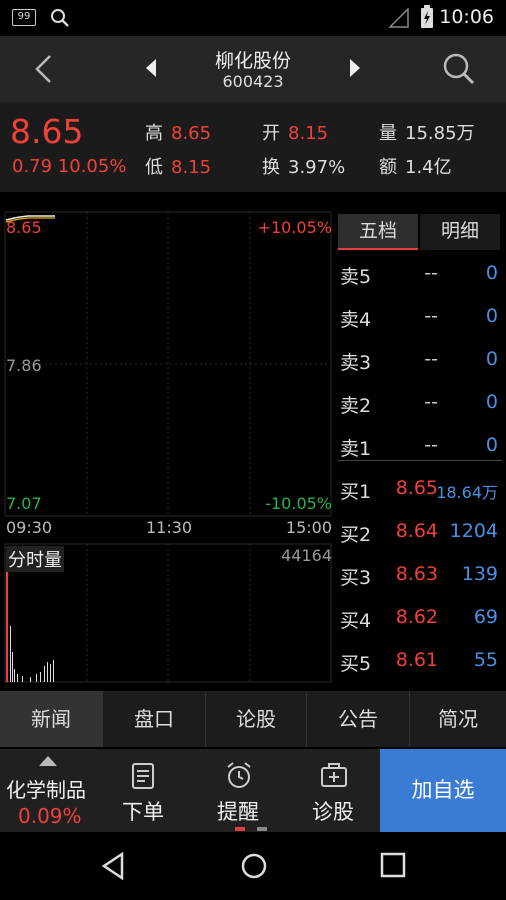 The width and height of the screenshot is (506, 900). What do you see at coordinates (378, 232) in the screenshot?
I see `tab-five-levels: 五档` at bounding box center [378, 232].